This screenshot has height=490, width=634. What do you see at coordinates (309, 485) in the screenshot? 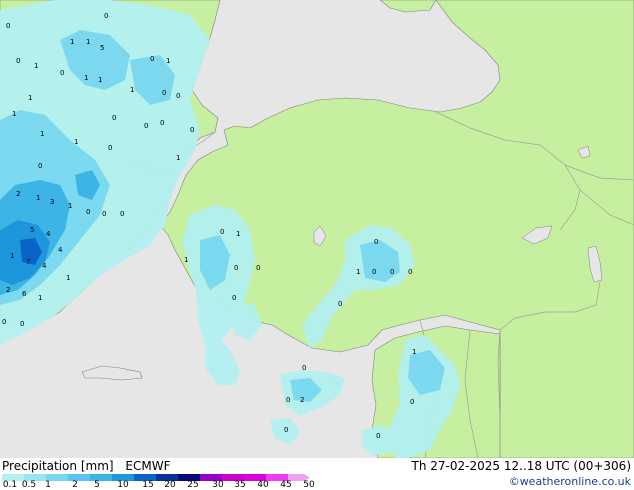
I see `legend-tick-label: 50` at bounding box center [309, 485].